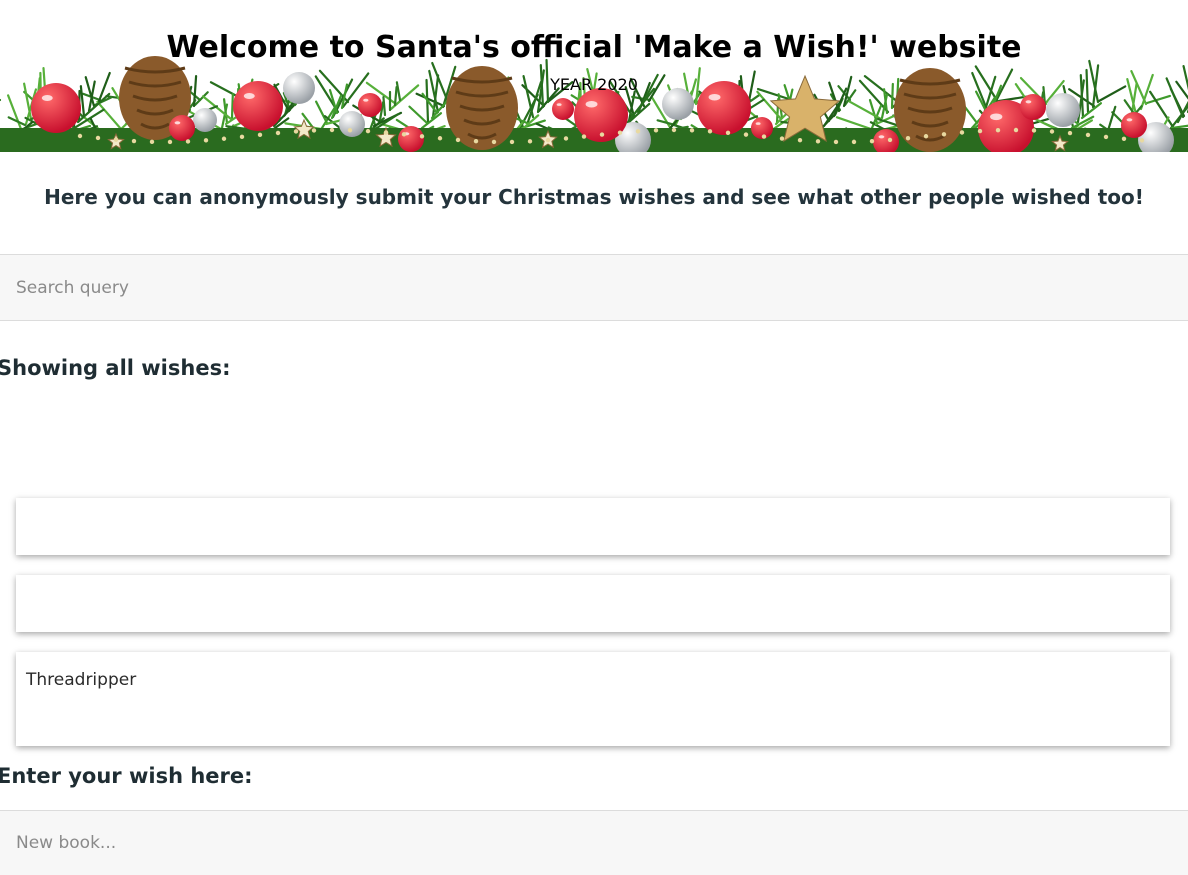  I want to click on enter-wish-heading: Enter your wish here:, so click(126, 776).